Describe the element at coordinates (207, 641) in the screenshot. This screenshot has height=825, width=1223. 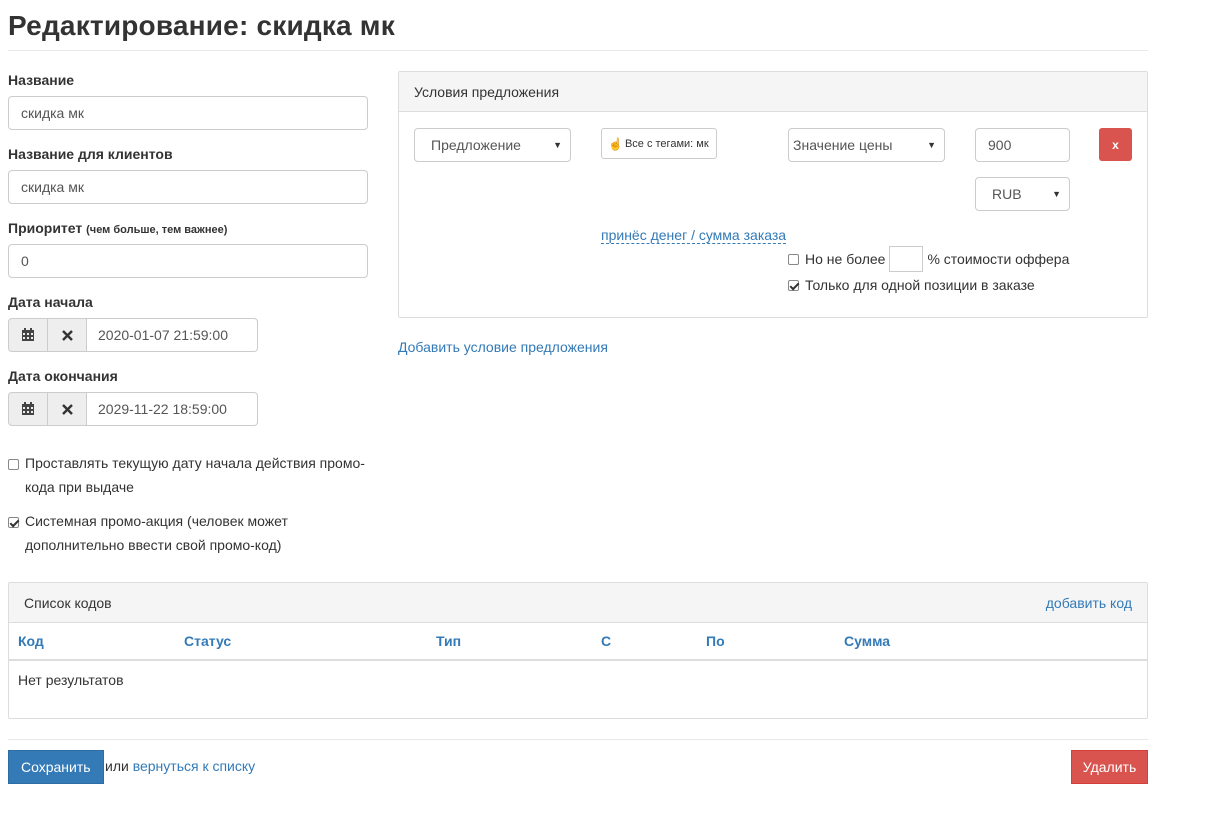
I see `column-header-status: Статус` at that location.